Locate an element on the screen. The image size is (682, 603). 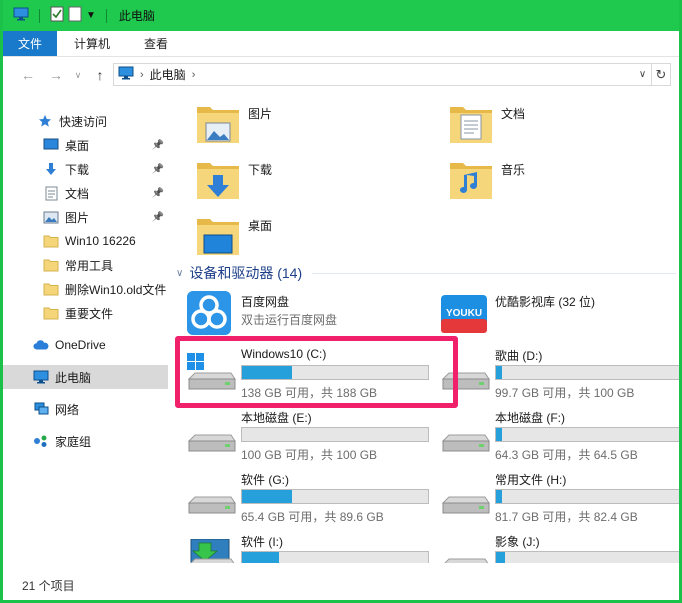
new-folder-icon is located at coordinates (75, 15).